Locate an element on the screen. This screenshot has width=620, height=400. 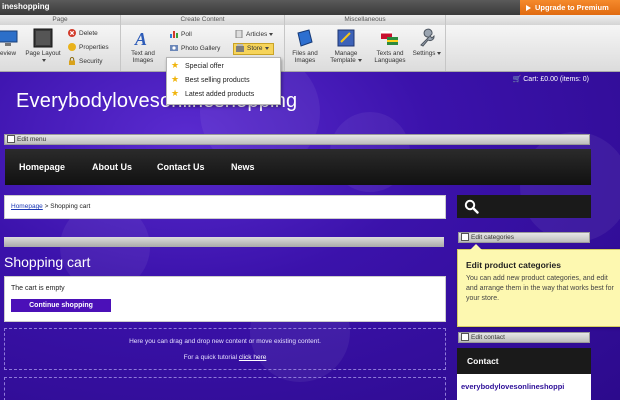
contact-header: Contact is located at coordinates (524, 361).